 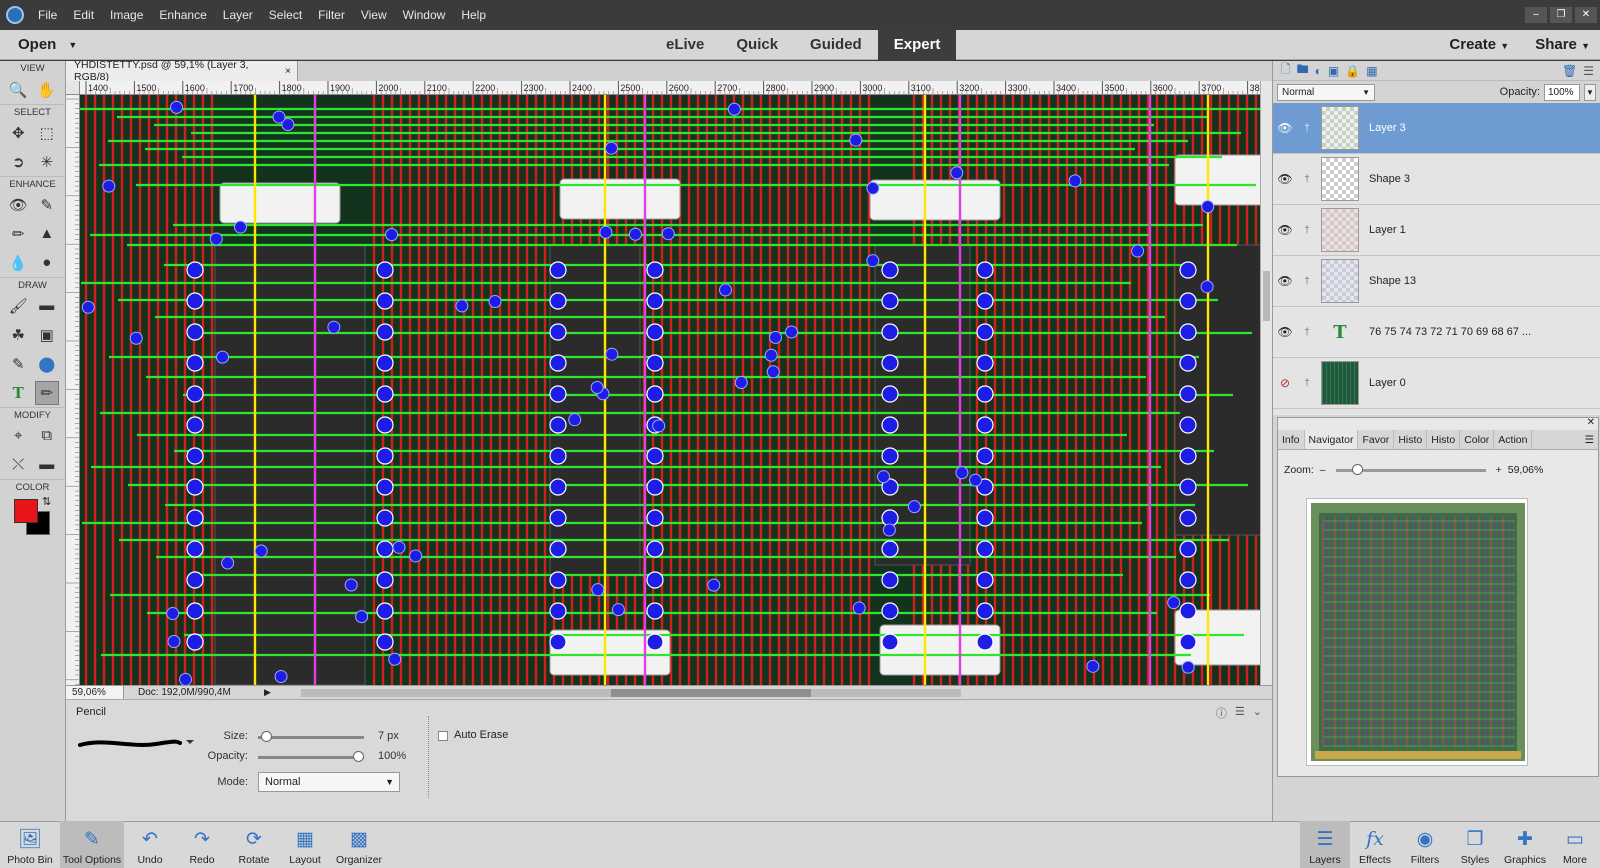 I want to click on blend-mode-select: Normal ▼, so click(x=1326, y=92).